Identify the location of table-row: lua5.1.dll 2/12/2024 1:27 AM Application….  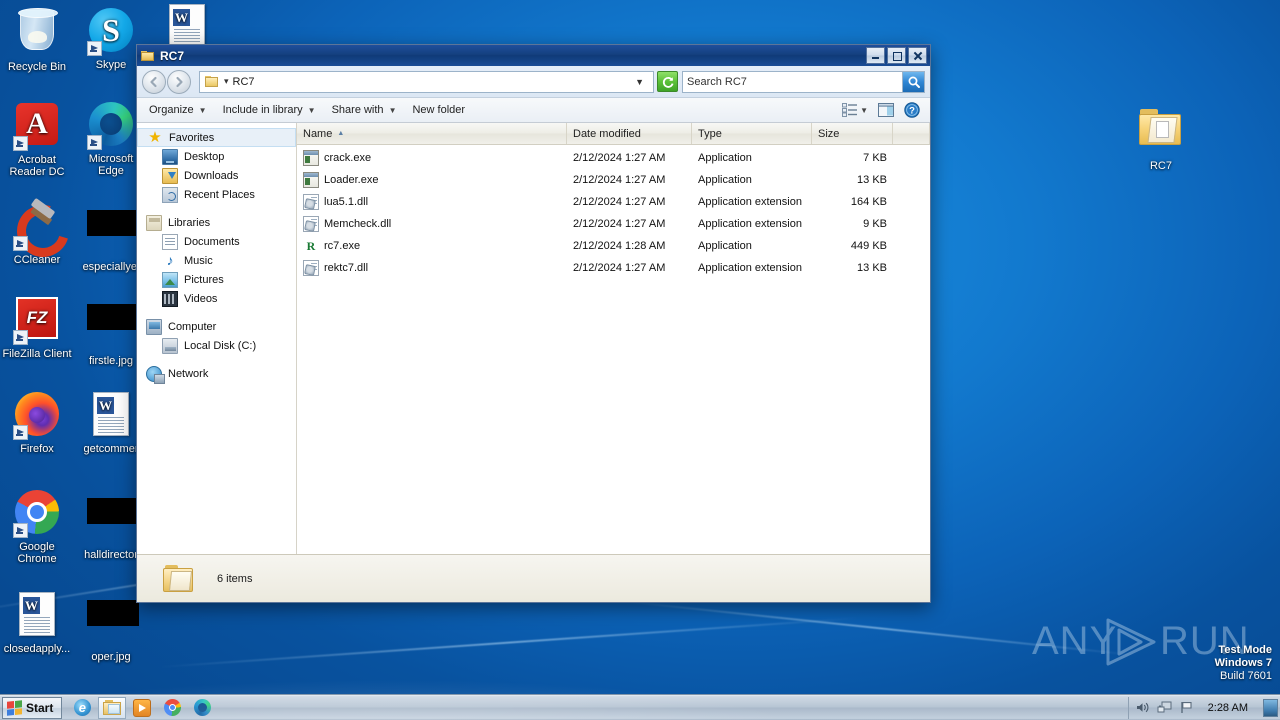
(613, 202).